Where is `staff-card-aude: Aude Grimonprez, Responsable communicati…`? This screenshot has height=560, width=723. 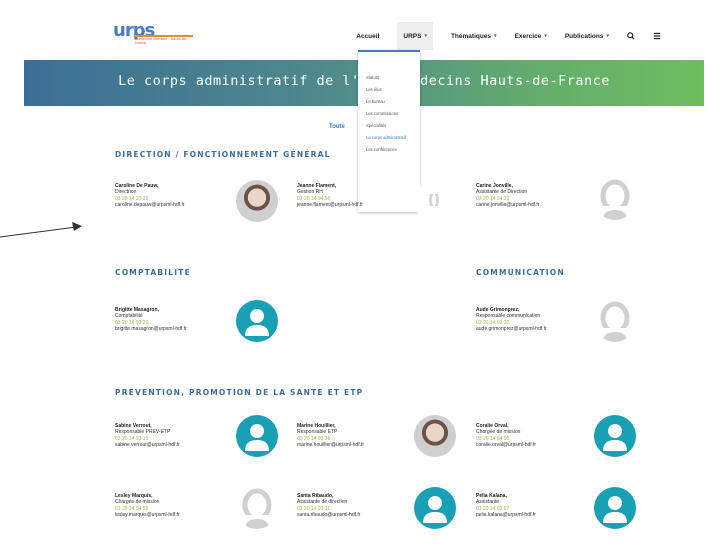
staff-card-aude: Aude Grimonprez, Responsable communicati… is located at coordinates (526, 320).